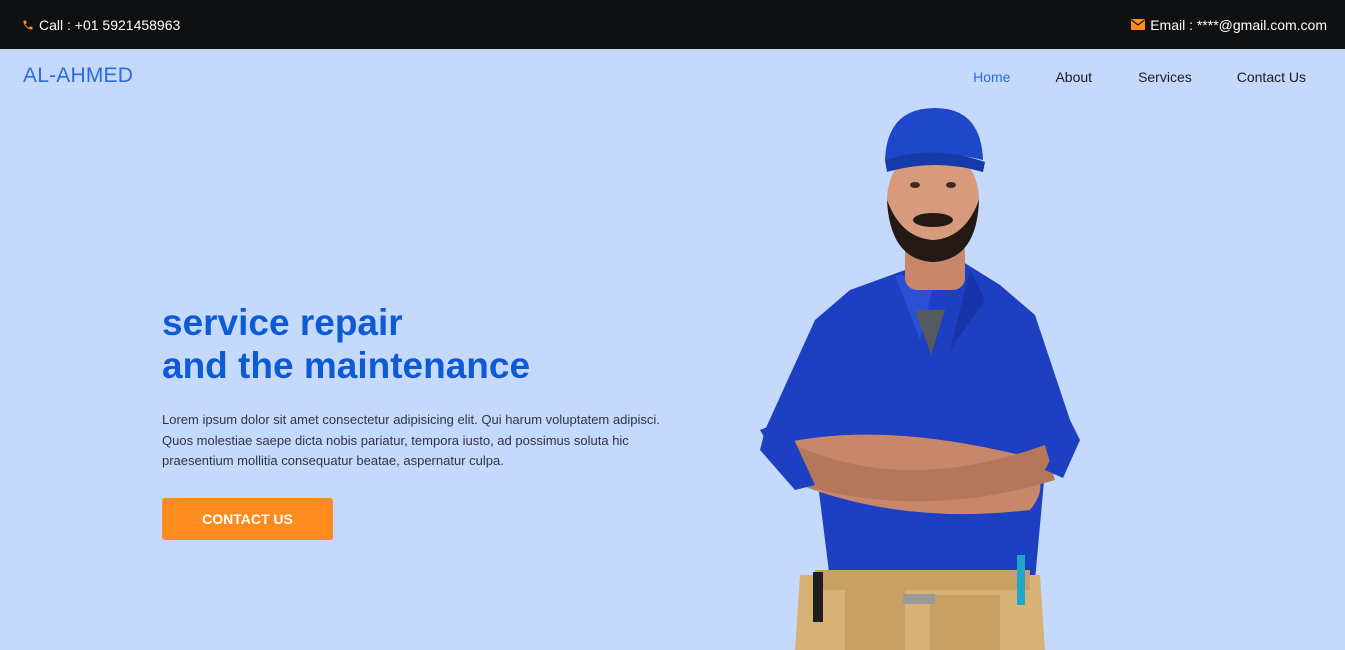 This screenshot has width=1345, height=650. I want to click on main-nav: Home About Services Contact Us, so click(1159, 77).